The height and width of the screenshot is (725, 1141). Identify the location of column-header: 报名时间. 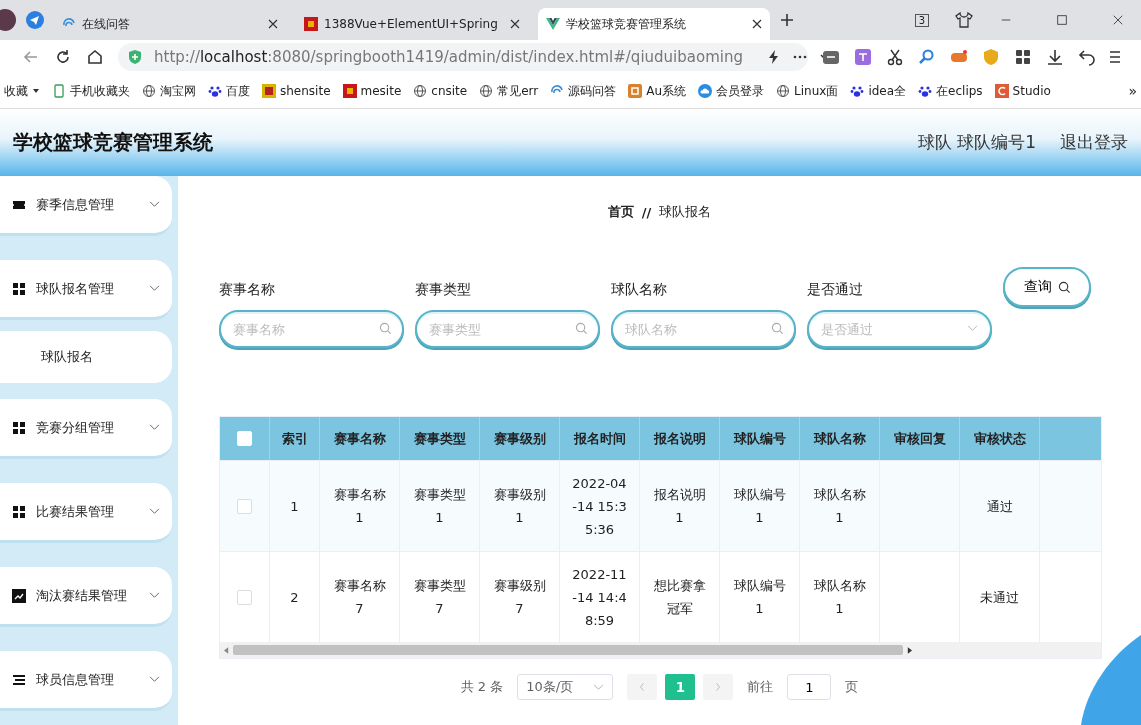
(599, 439).